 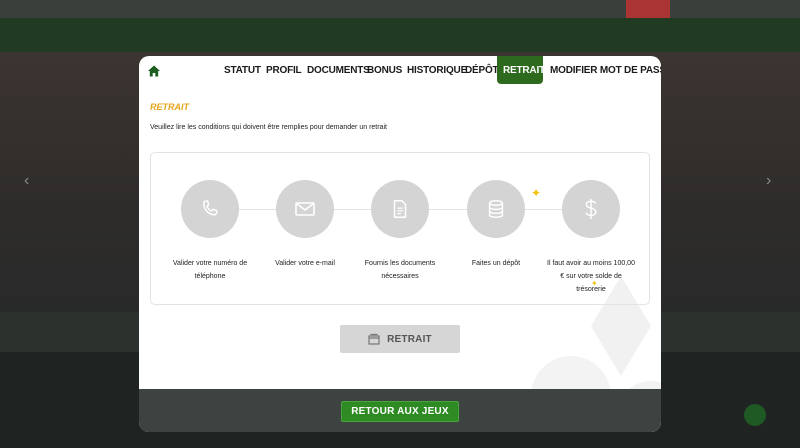 What do you see at coordinates (496, 225) in the screenshot?
I see `step-deposit: Faites un dépôt` at bounding box center [496, 225].